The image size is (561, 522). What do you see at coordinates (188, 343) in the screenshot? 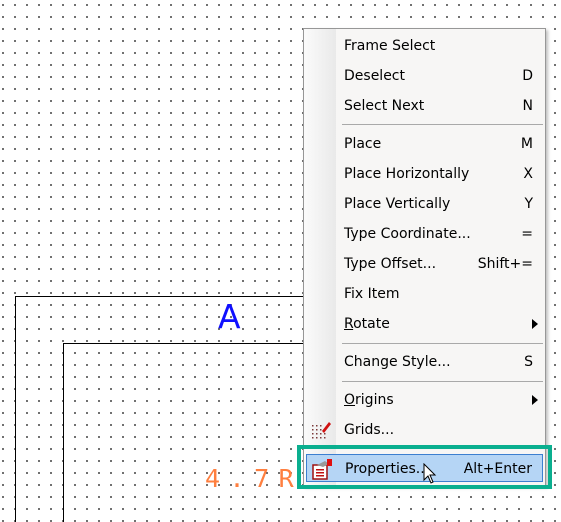
I see `inner-border-top` at bounding box center [188, 343].